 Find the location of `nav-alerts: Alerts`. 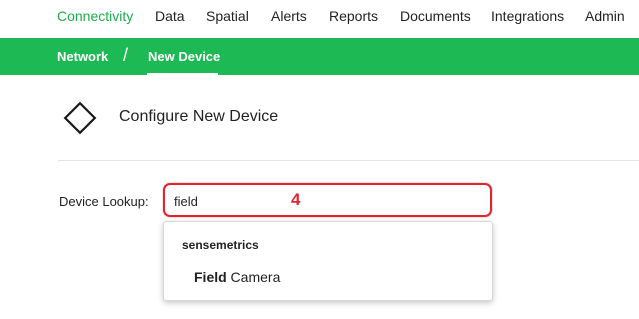

nav-alerts: Alerts is located at coordinates (289, 16).